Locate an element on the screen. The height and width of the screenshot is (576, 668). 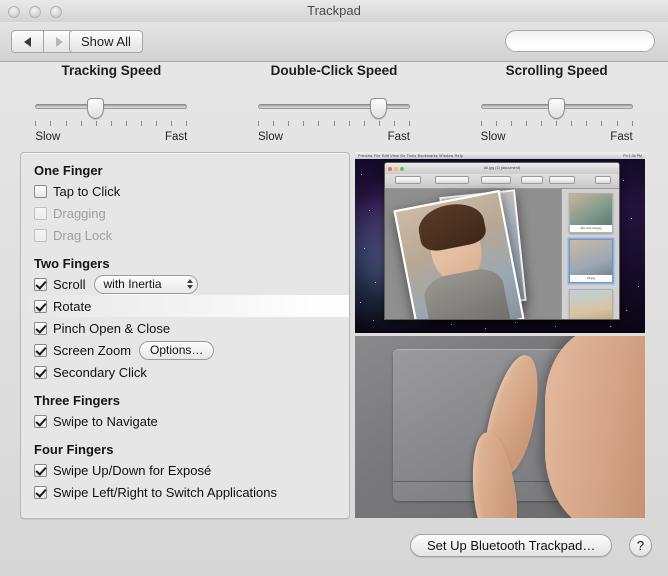
slider-group-2: Scrolling Speed Slow Fast is located at coordinates (556, 103).